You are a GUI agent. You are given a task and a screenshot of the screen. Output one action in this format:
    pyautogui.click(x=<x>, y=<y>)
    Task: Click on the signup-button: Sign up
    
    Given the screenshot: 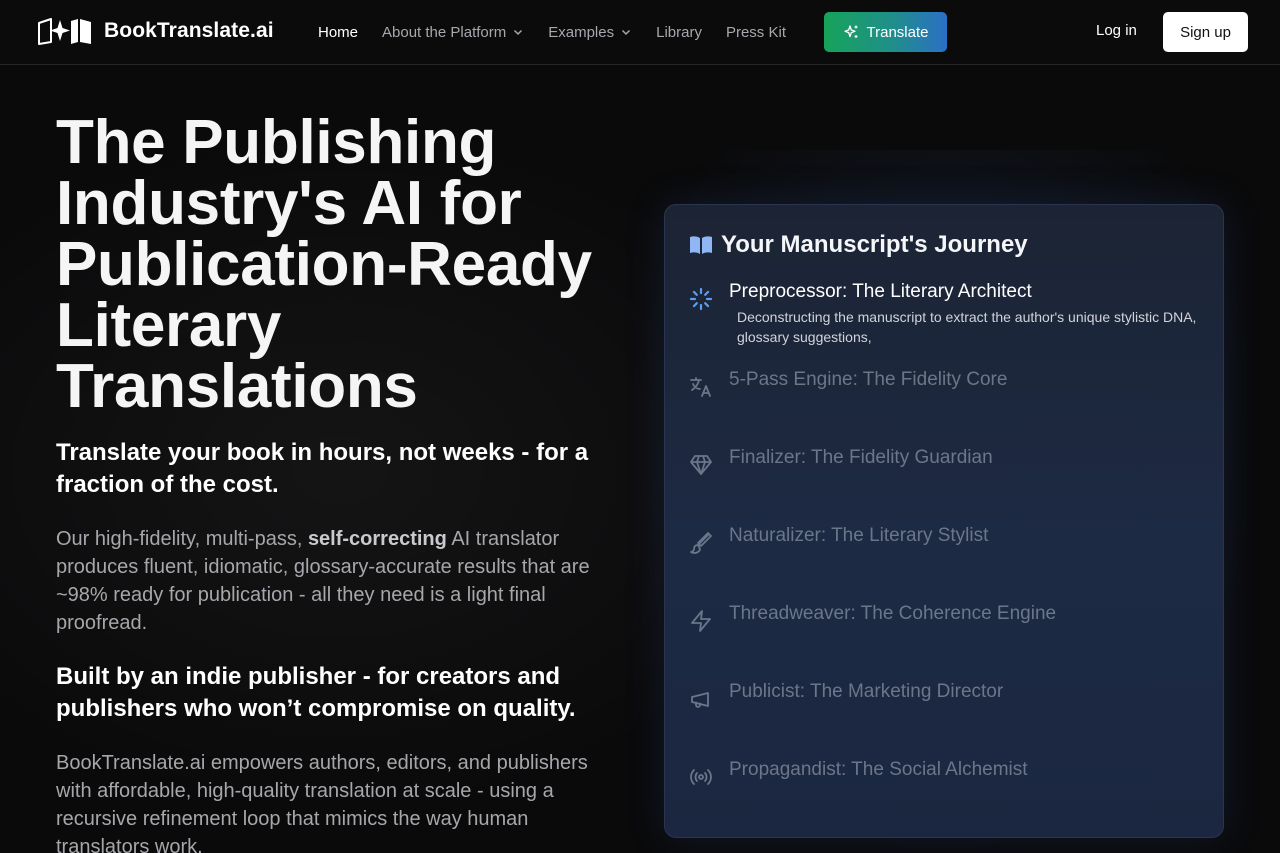 What is the action you would take?
    pyautogui.click(x=1205, y=32)
    